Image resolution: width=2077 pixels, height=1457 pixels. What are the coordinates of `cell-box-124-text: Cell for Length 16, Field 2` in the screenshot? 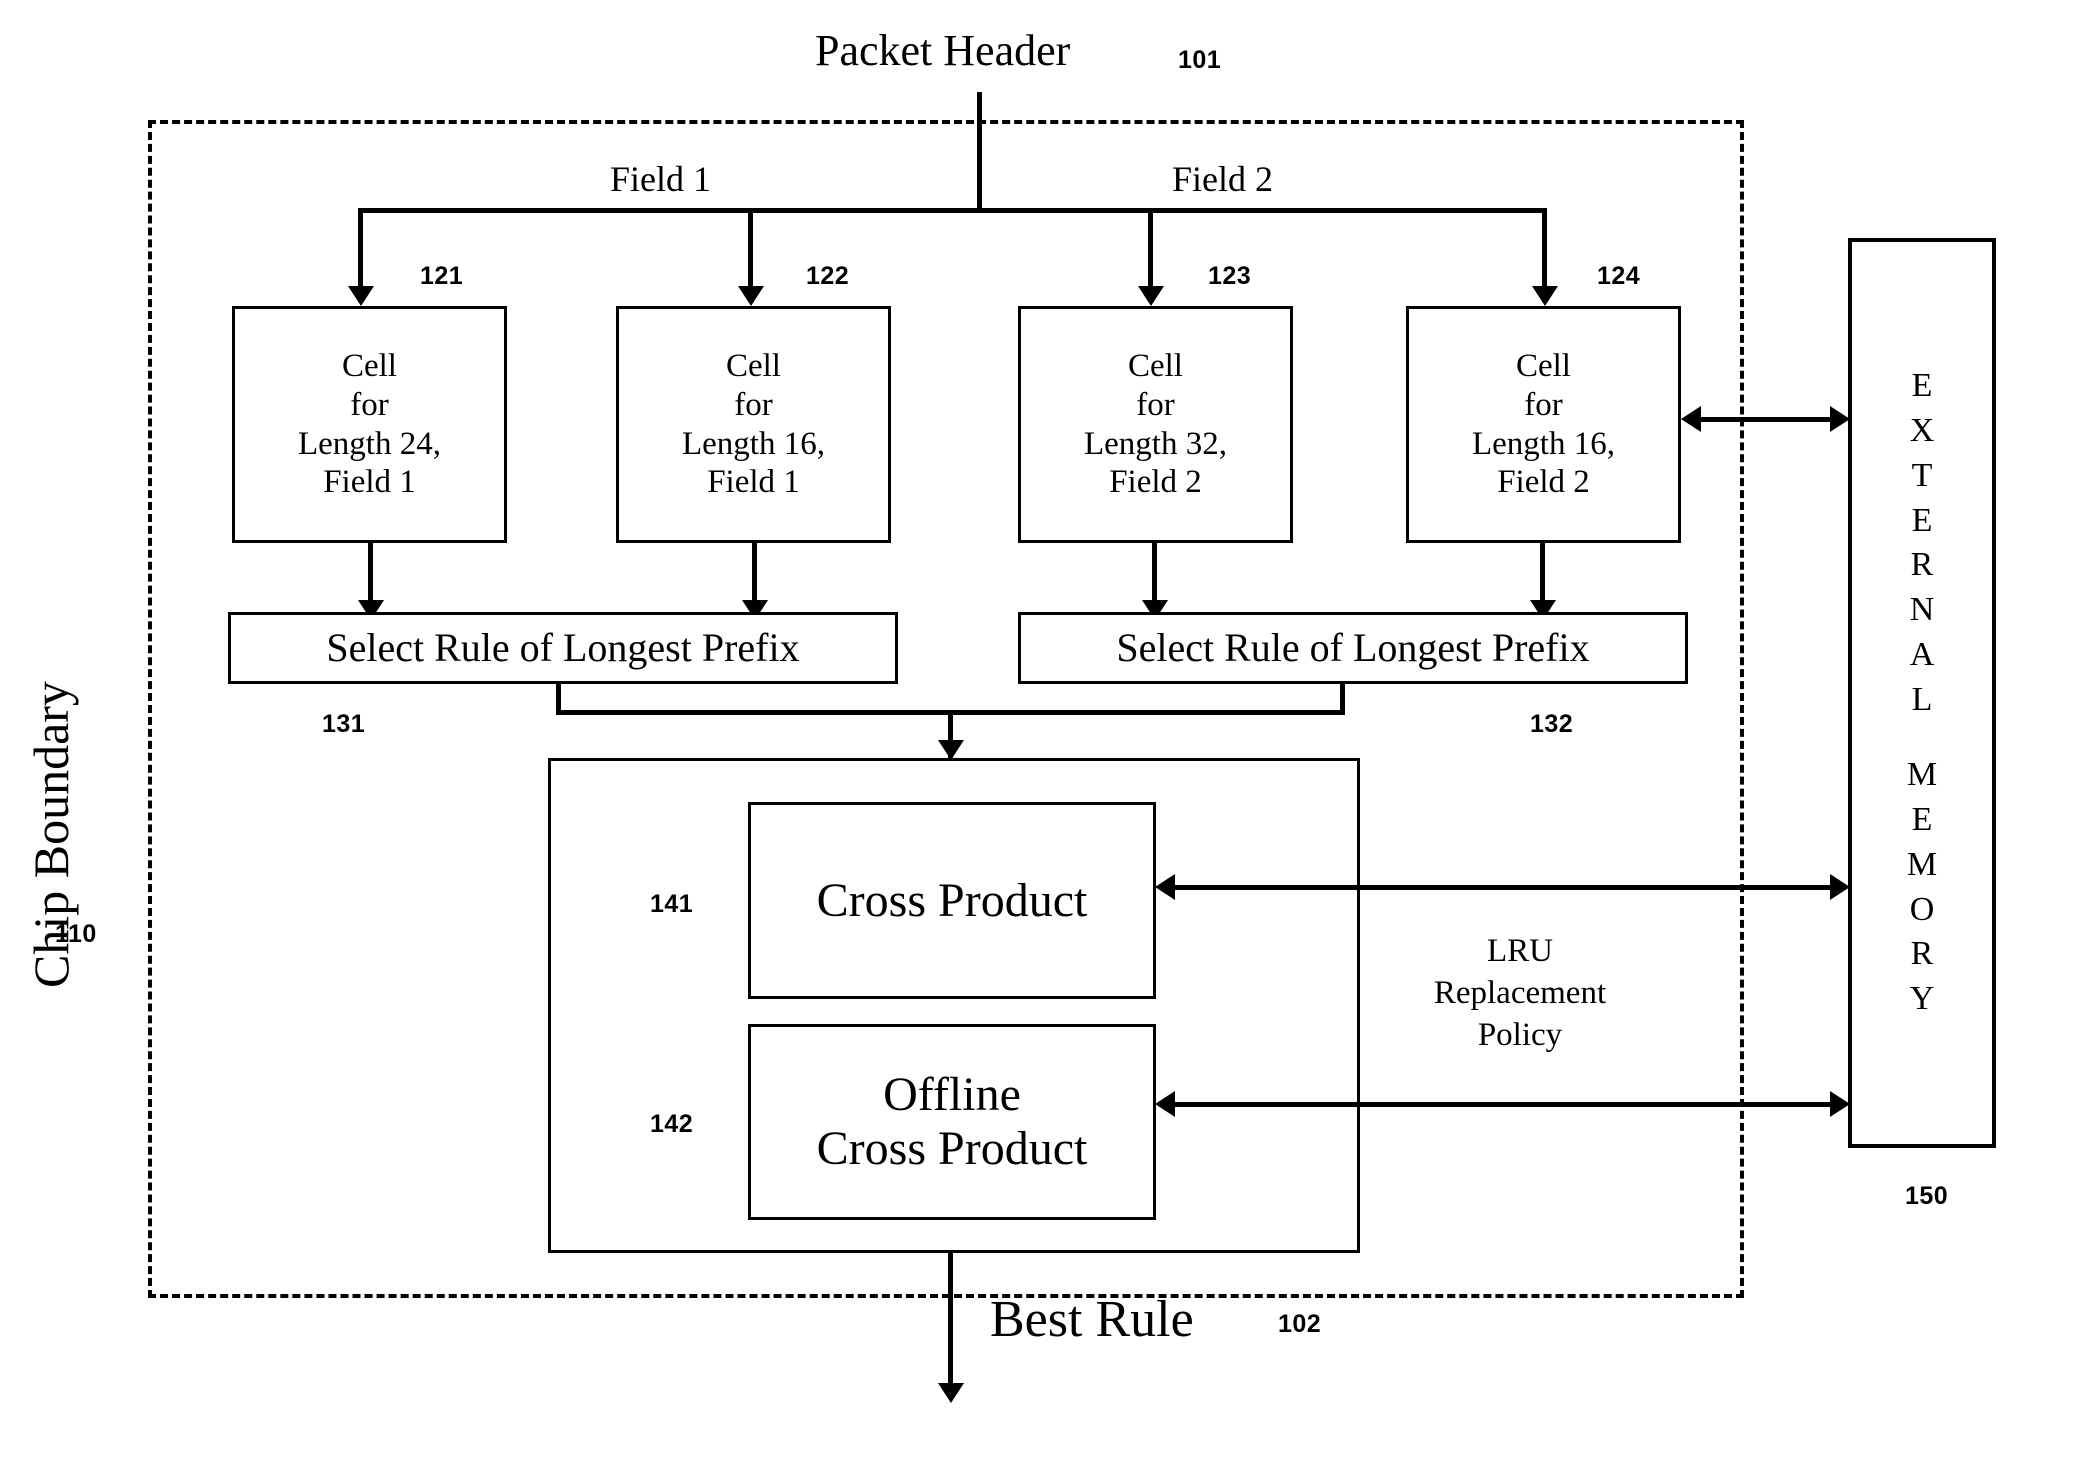 It's located at (1543, 425).